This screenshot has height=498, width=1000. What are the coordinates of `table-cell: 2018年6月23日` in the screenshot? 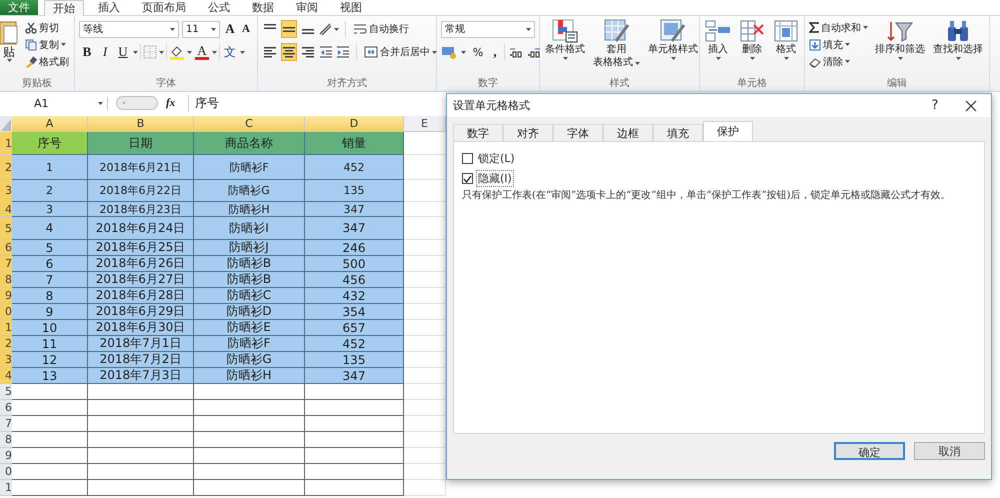 It's located at (141, 209).